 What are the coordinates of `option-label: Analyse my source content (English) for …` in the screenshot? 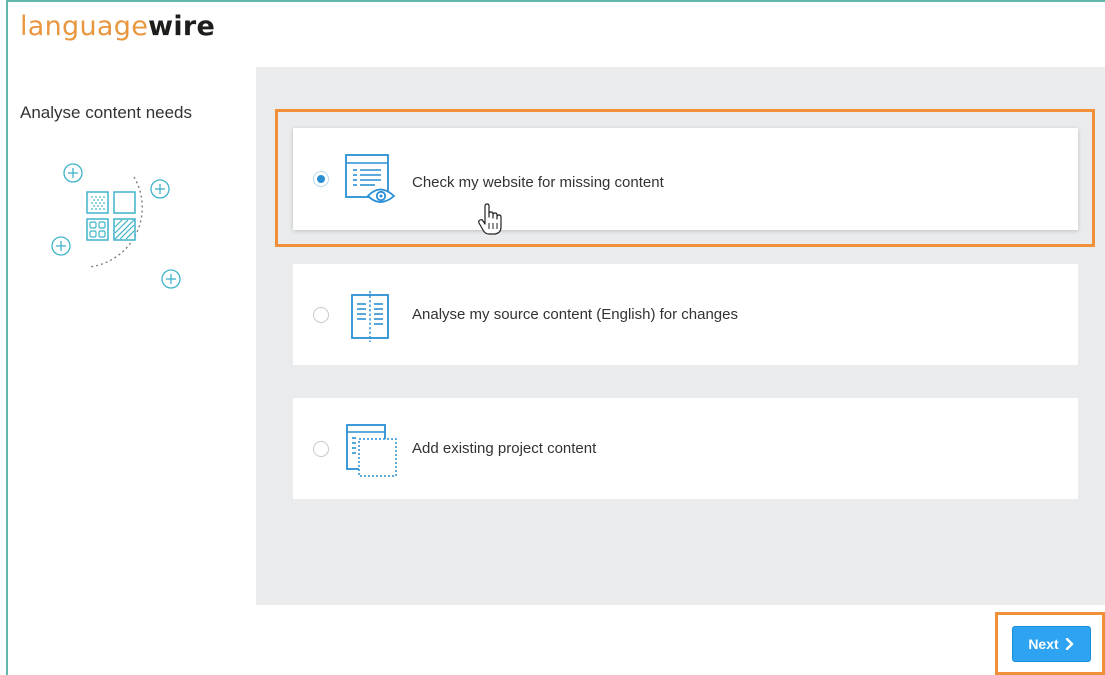 It's located at (575, 314).